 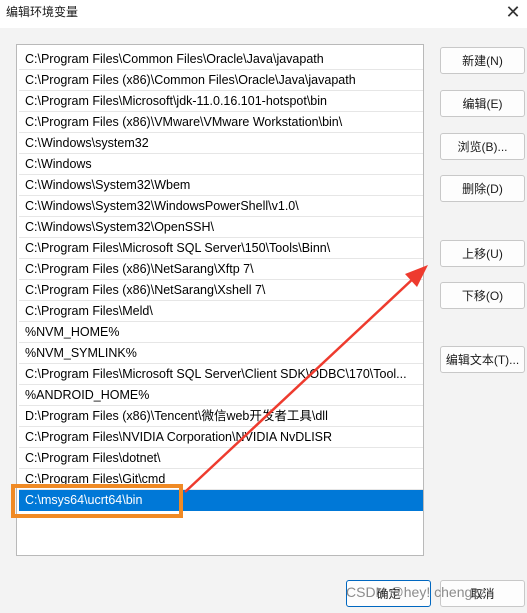 What do you see at coordinates (482, 253) in the screenshot?
I see `move-up-button: 上移(U)` at bounding box center [482, 253].